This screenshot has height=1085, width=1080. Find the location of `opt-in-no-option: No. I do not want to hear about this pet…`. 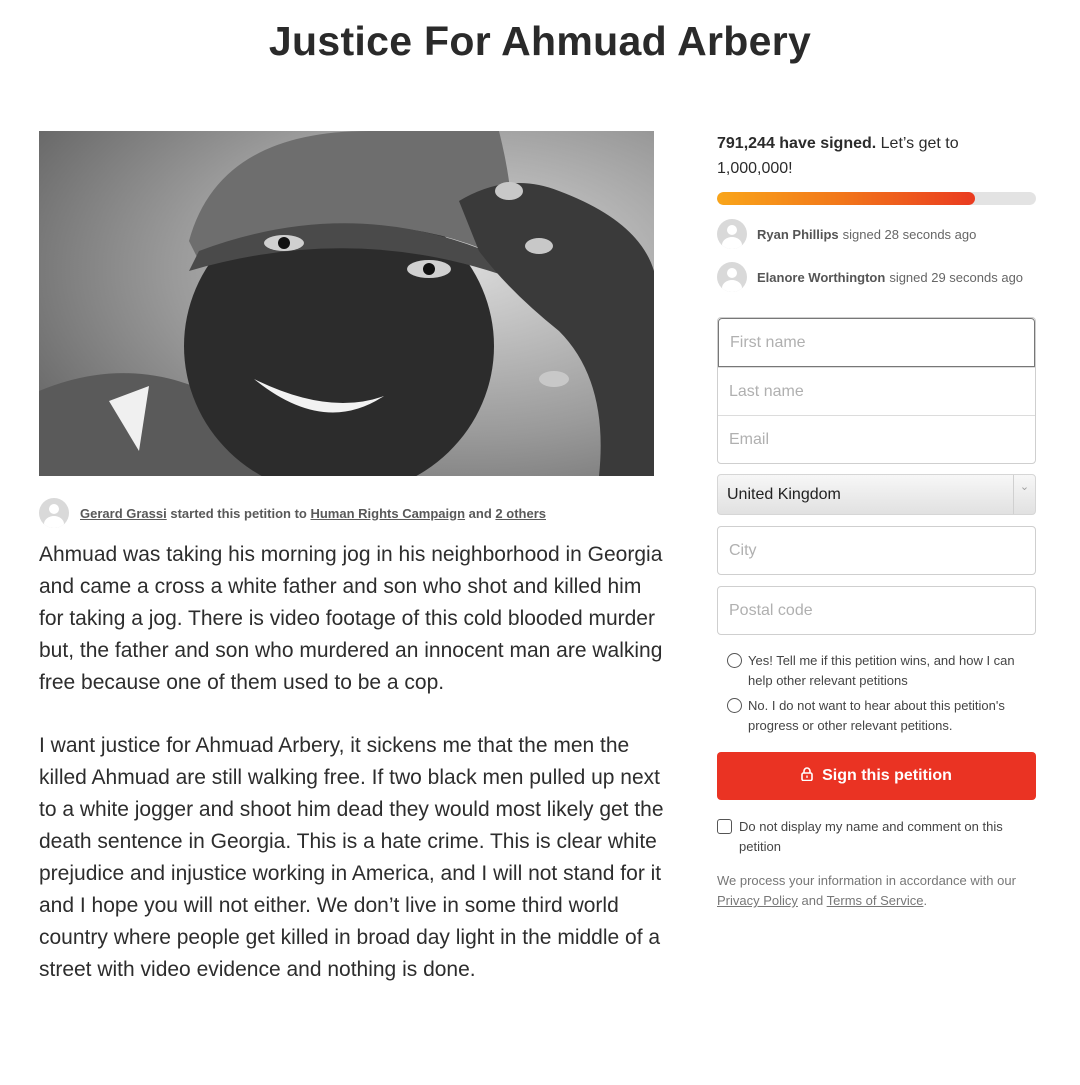

opt-in-no-option: No. I do not want to hear about this pet… is located at coordinates (876, 716).